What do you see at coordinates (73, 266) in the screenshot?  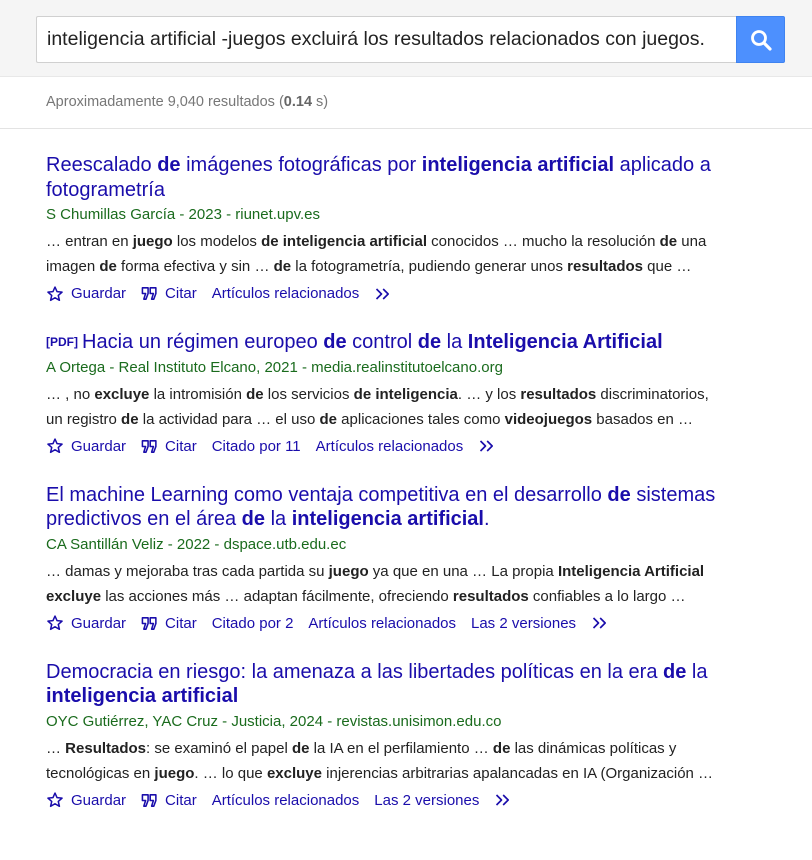 I see `snippet-segment: imagen` at bounding box center [73, 266].